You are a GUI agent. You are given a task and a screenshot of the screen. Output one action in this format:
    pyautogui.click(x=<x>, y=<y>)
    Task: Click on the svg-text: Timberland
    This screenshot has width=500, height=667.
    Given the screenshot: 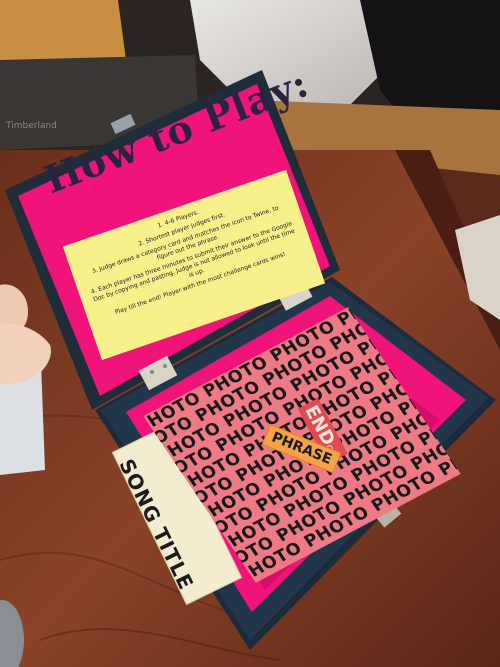 What is the action you would take?
    pyautogui.click(x=31, y=126)
    